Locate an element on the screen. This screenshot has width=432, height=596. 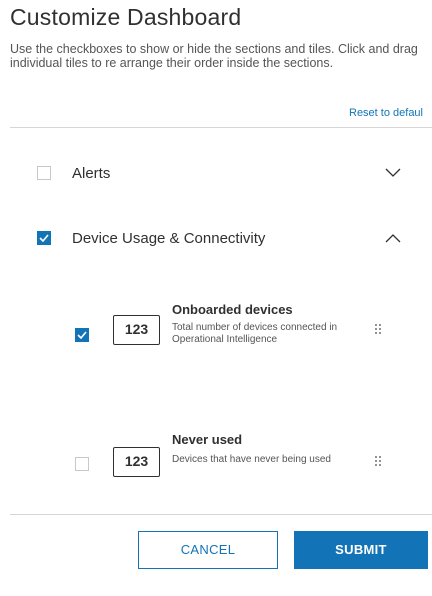
section-device-usage-label: Device Usage & Connectivity is located at coordinates (169, 238).